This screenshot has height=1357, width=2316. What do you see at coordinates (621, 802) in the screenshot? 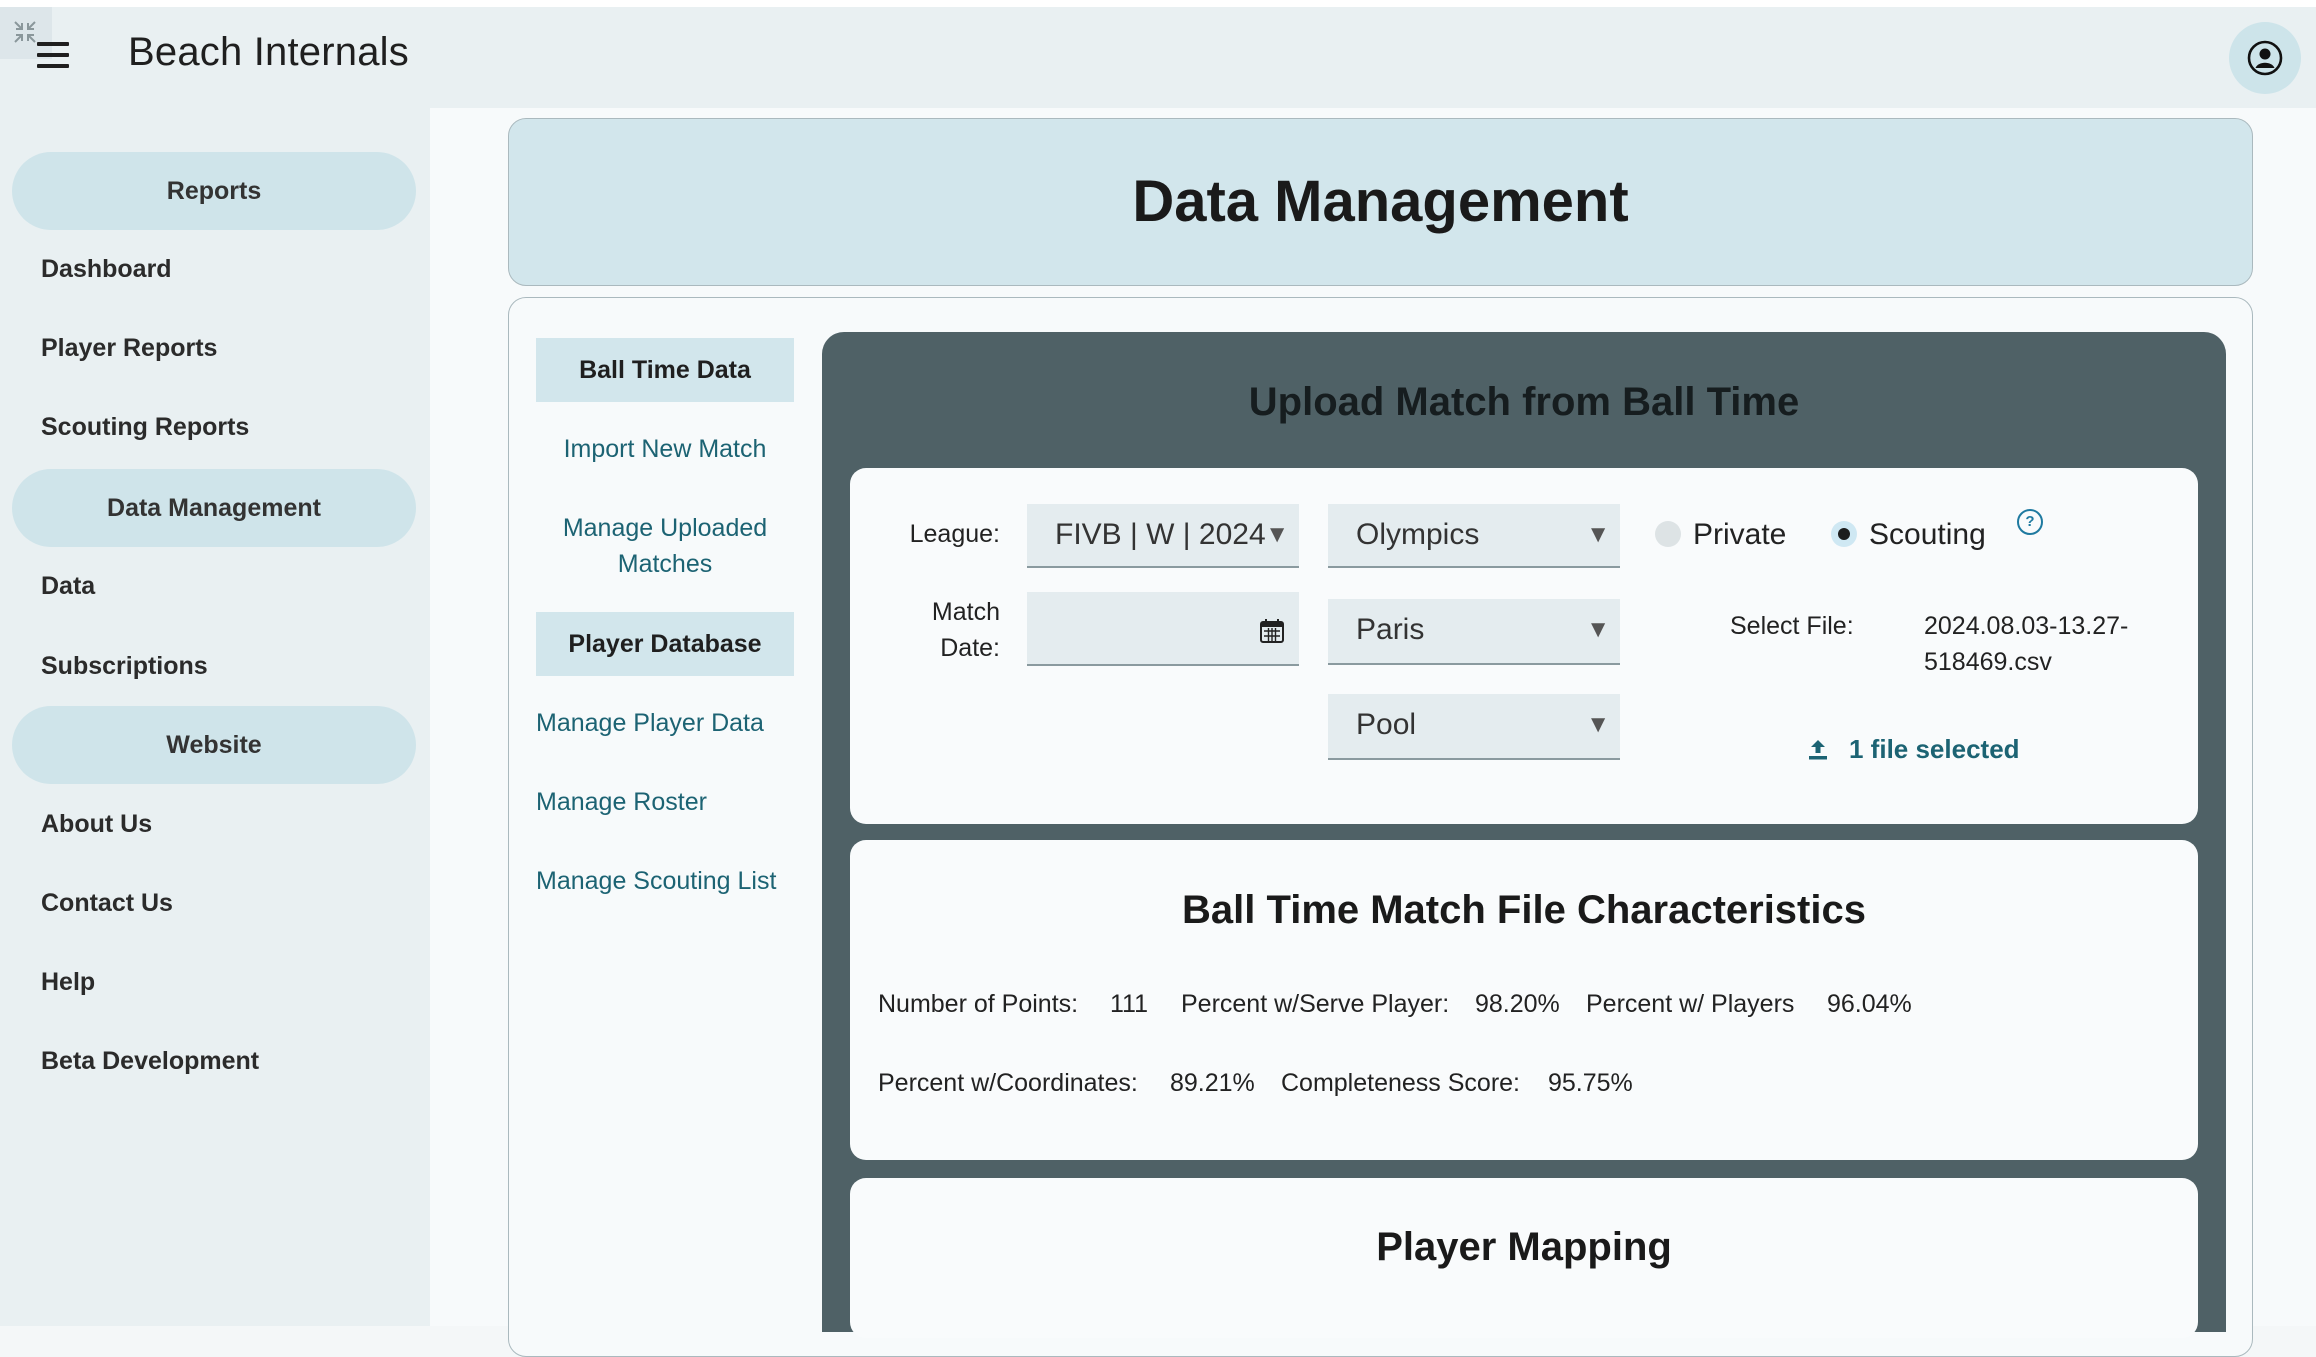
I see `subnav-manage-roster: Manage Roster` at bounding box center [621, 802].